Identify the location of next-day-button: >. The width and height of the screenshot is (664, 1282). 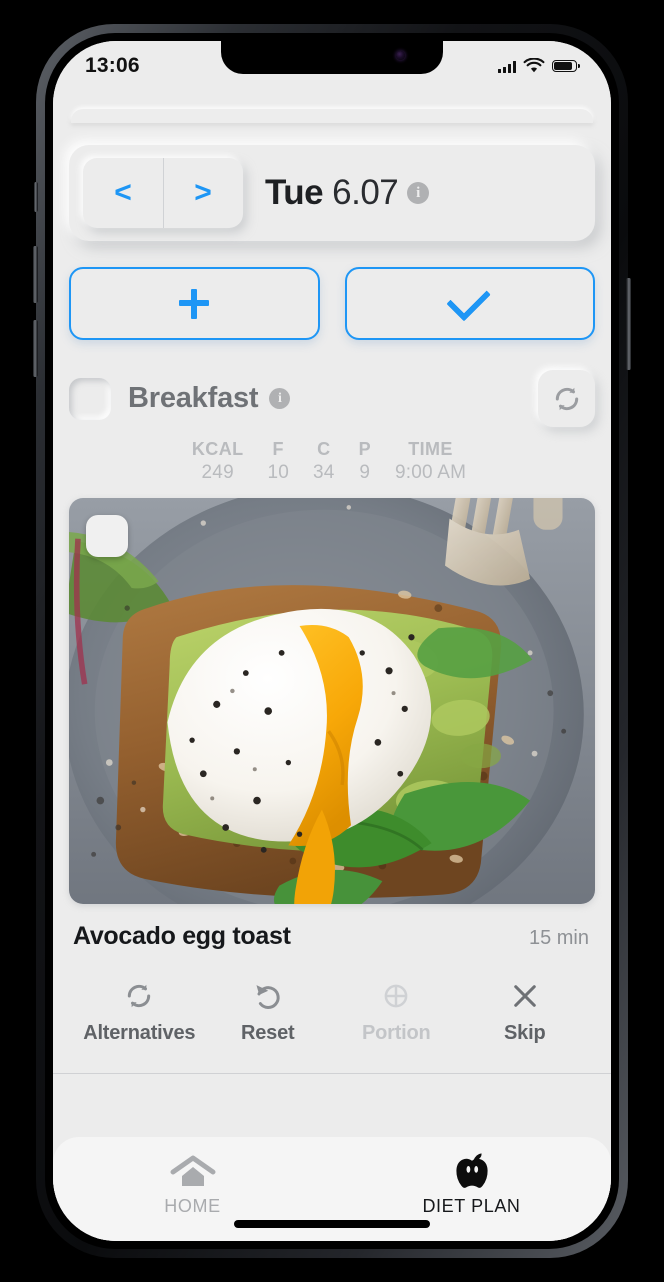
(203, 193).